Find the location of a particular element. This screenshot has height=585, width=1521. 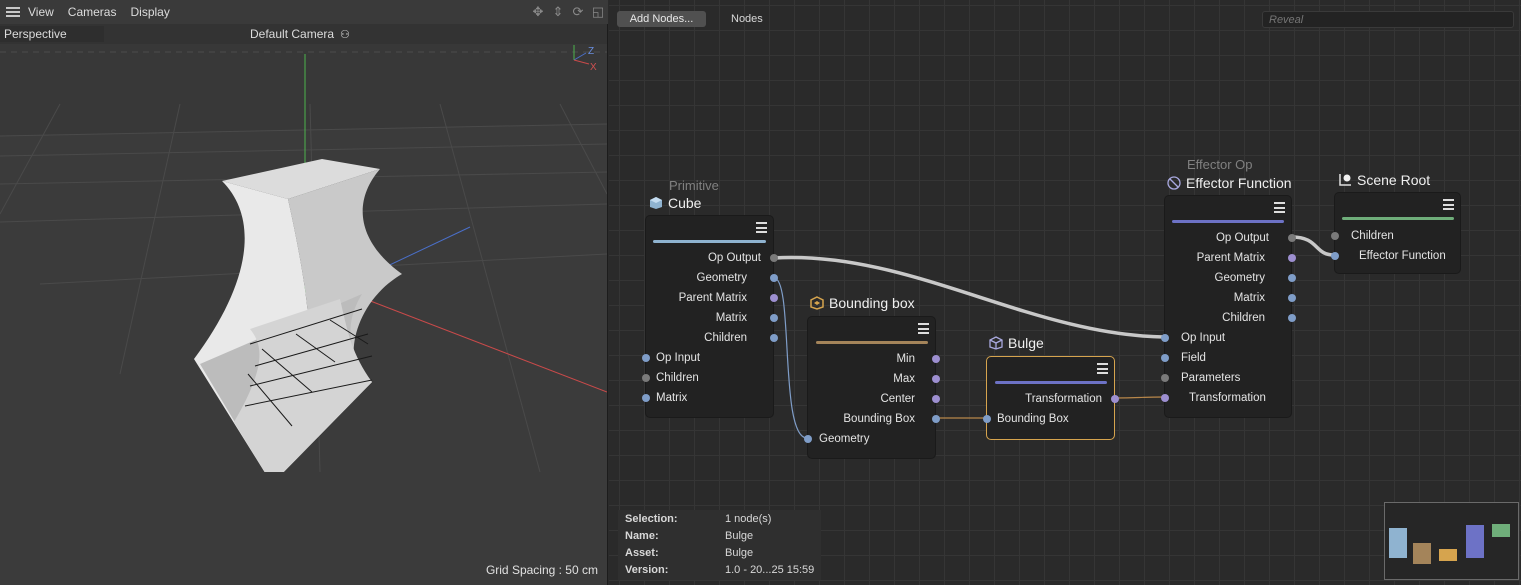

bulge-port-bounding-box: Bounding Box is located at coordinates (1033, 419).